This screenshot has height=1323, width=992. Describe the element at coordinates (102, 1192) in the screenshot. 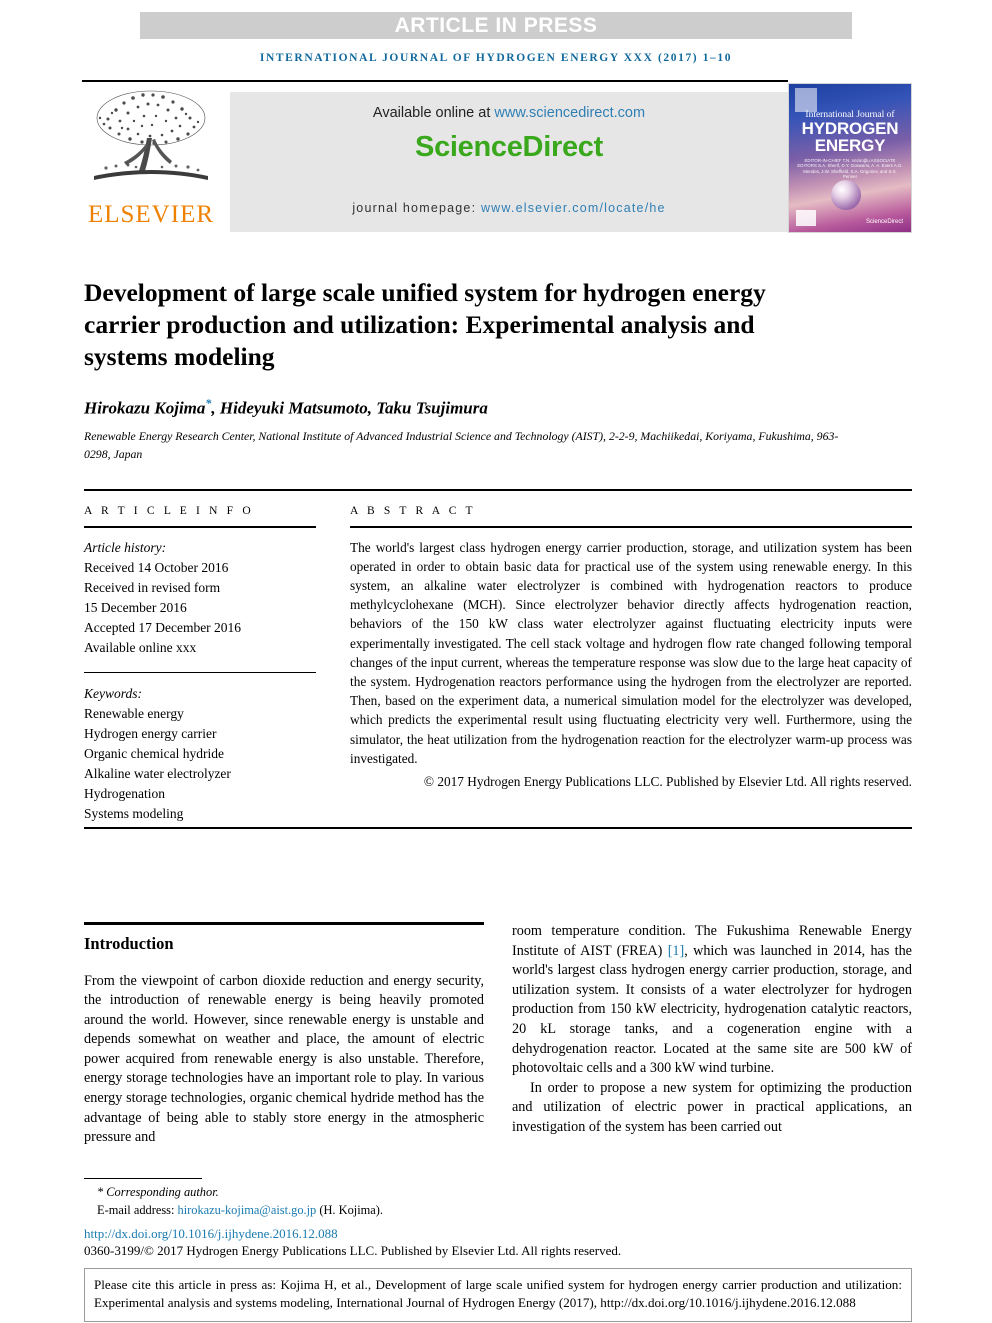

I see `footnote-star-marker: *` at that location.